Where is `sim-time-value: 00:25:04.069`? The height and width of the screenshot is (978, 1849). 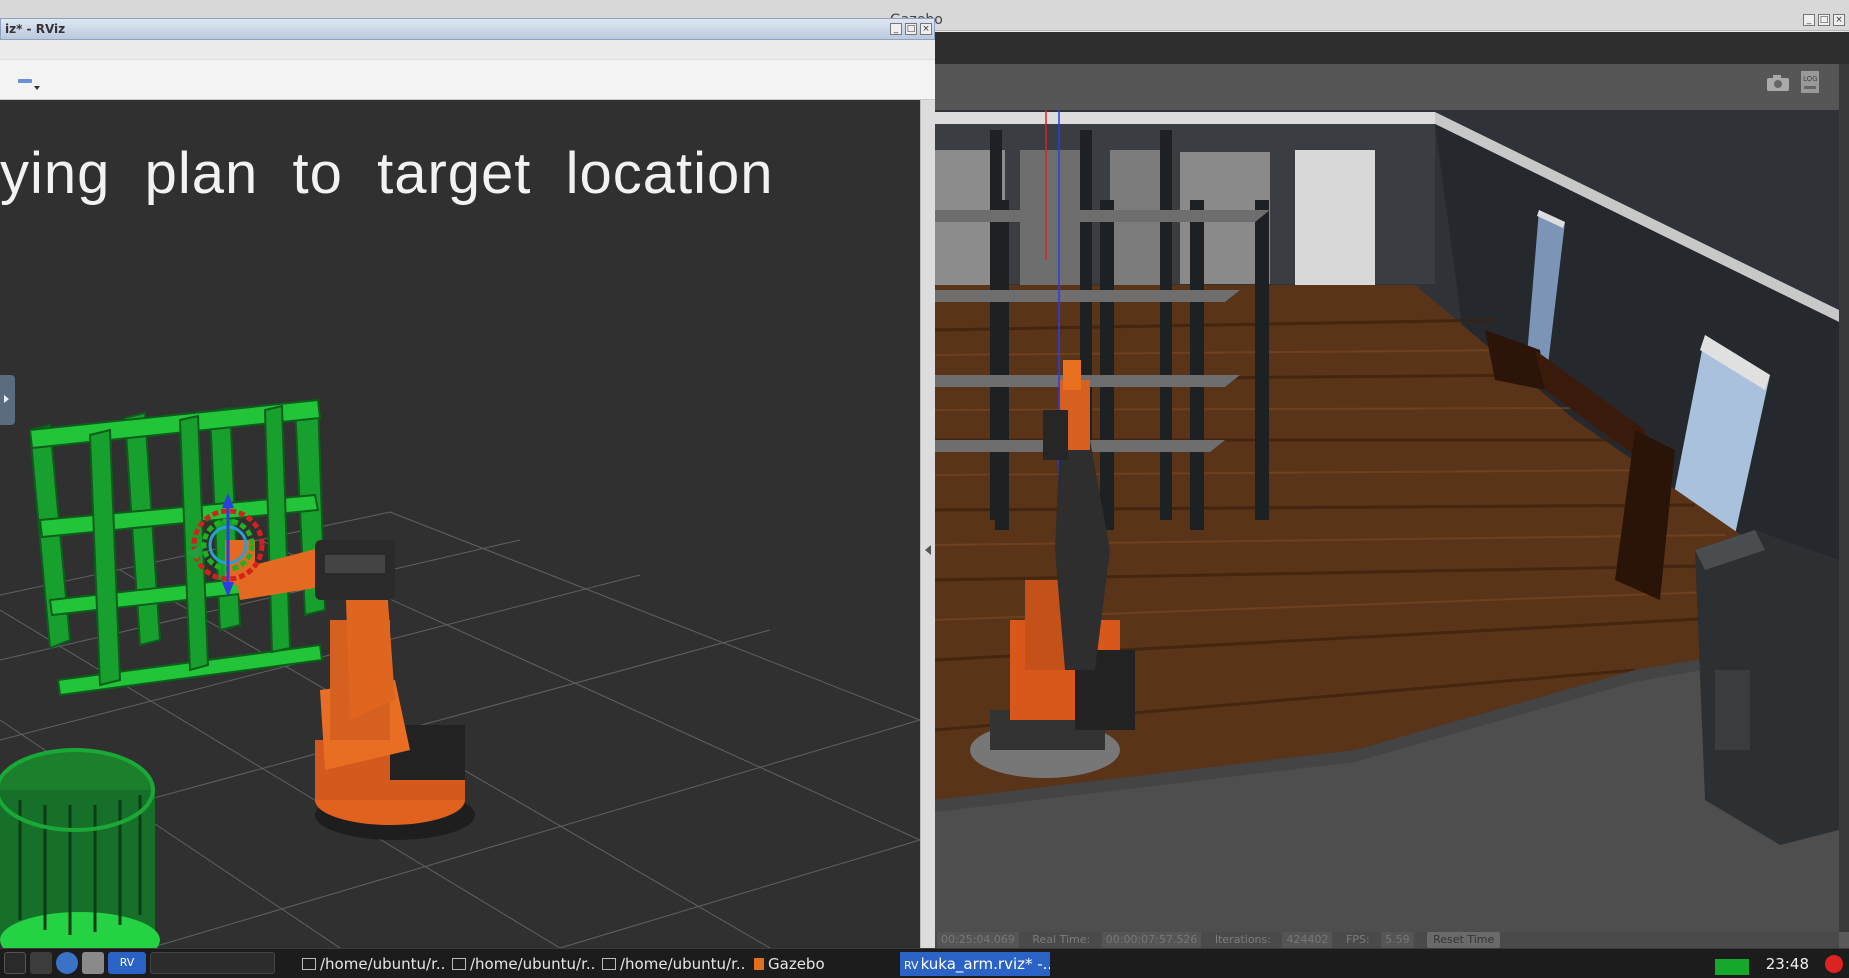
sim-time-value: 00:25:04.069 is located at coordinates (978, 940).